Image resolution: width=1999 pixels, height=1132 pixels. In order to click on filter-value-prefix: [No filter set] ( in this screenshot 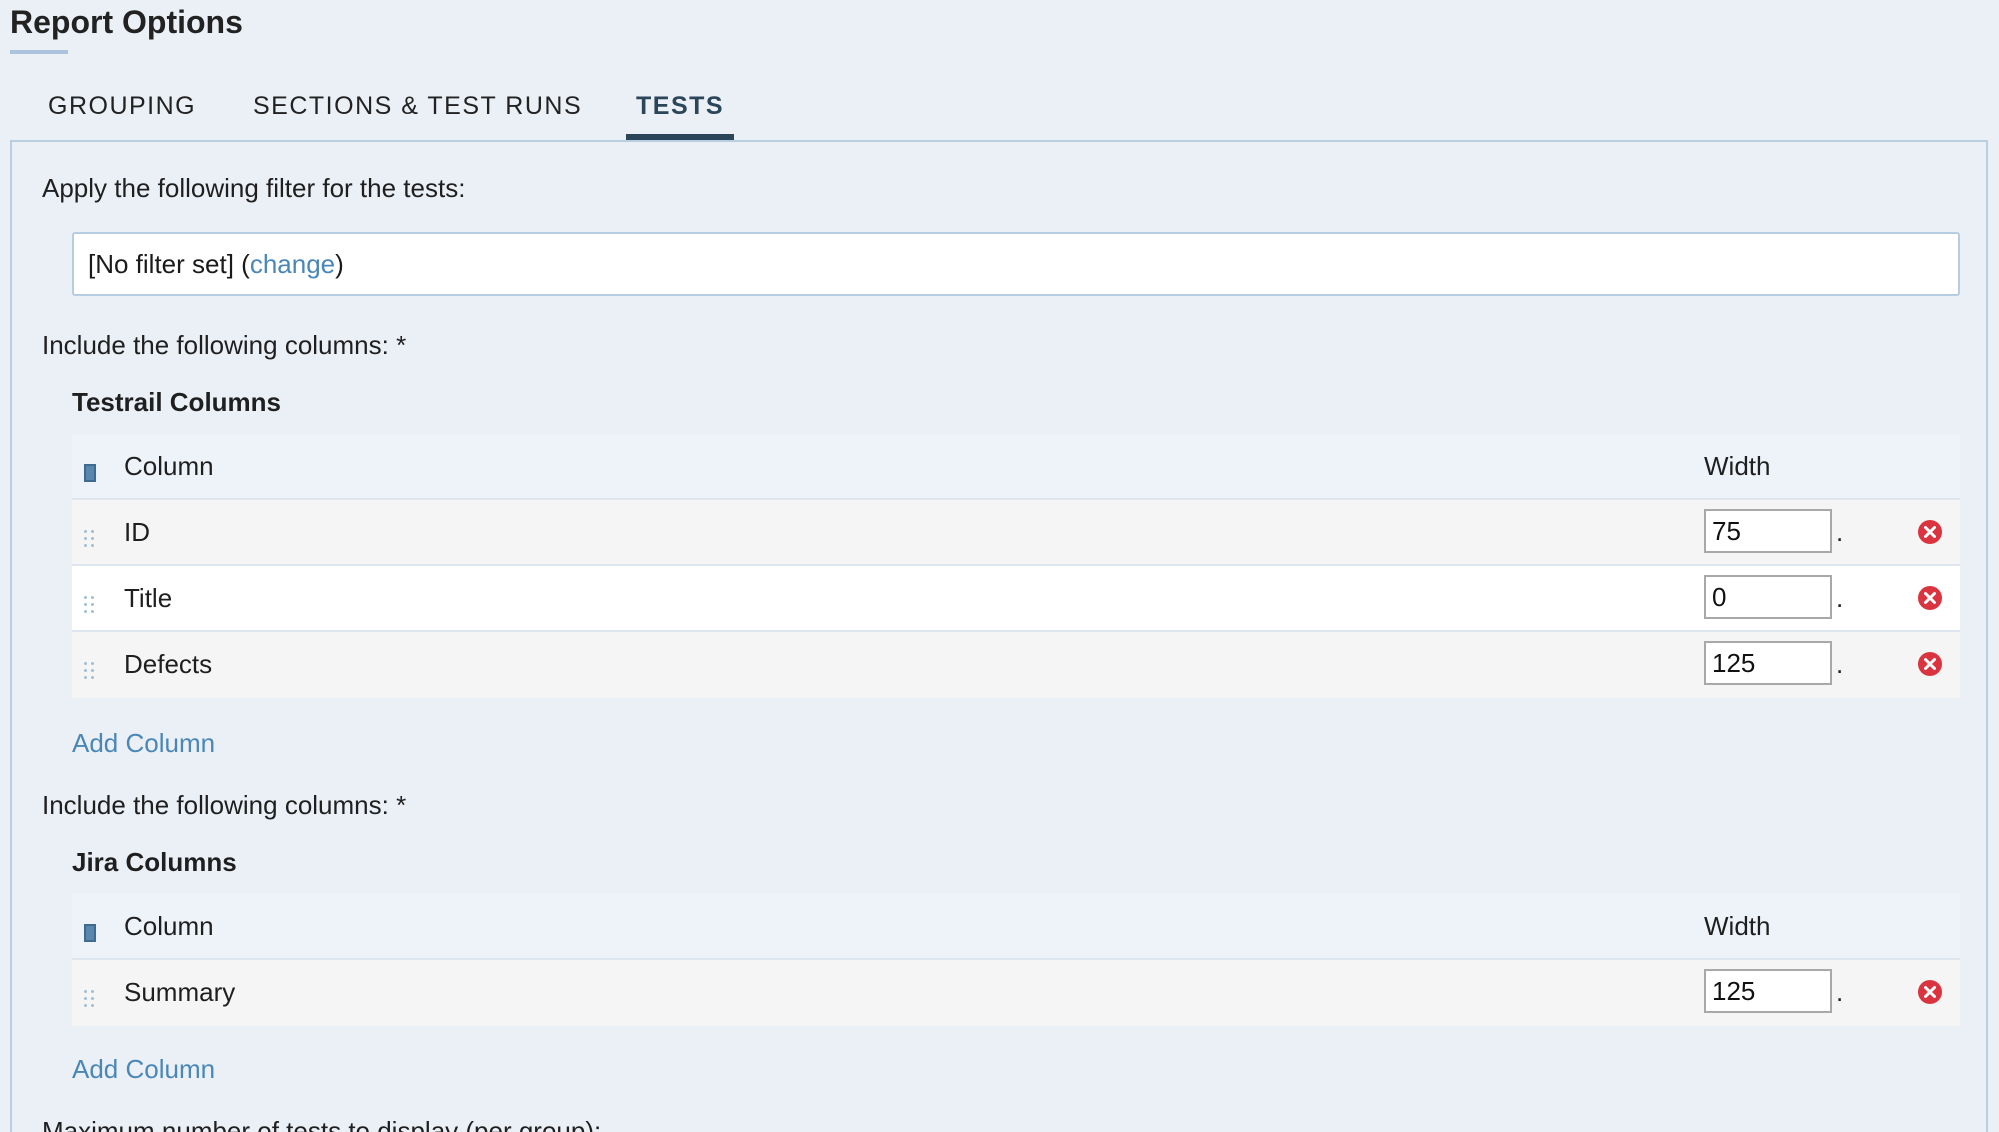, I will do `click(169, 264)`.